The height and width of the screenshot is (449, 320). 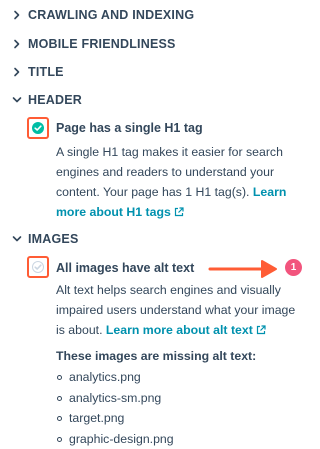 What do you see at coordinates (156, 73) in the screenshot?
I see `section-title: TITLE` at bounding box center [156, 73].